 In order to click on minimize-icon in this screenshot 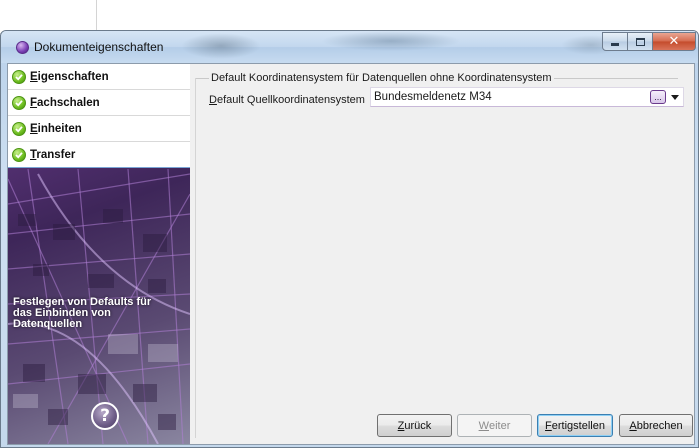, I will do `click(615, 44)`.